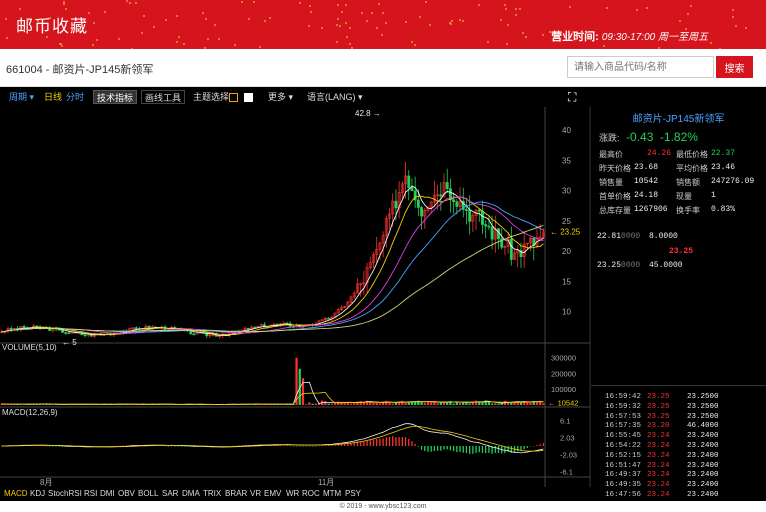  What do you see at coordinates (682, 447) in the screenshot?
I see `trade-row: 16:54:22 23.24 23.2400` at bounding box center [682, 447].